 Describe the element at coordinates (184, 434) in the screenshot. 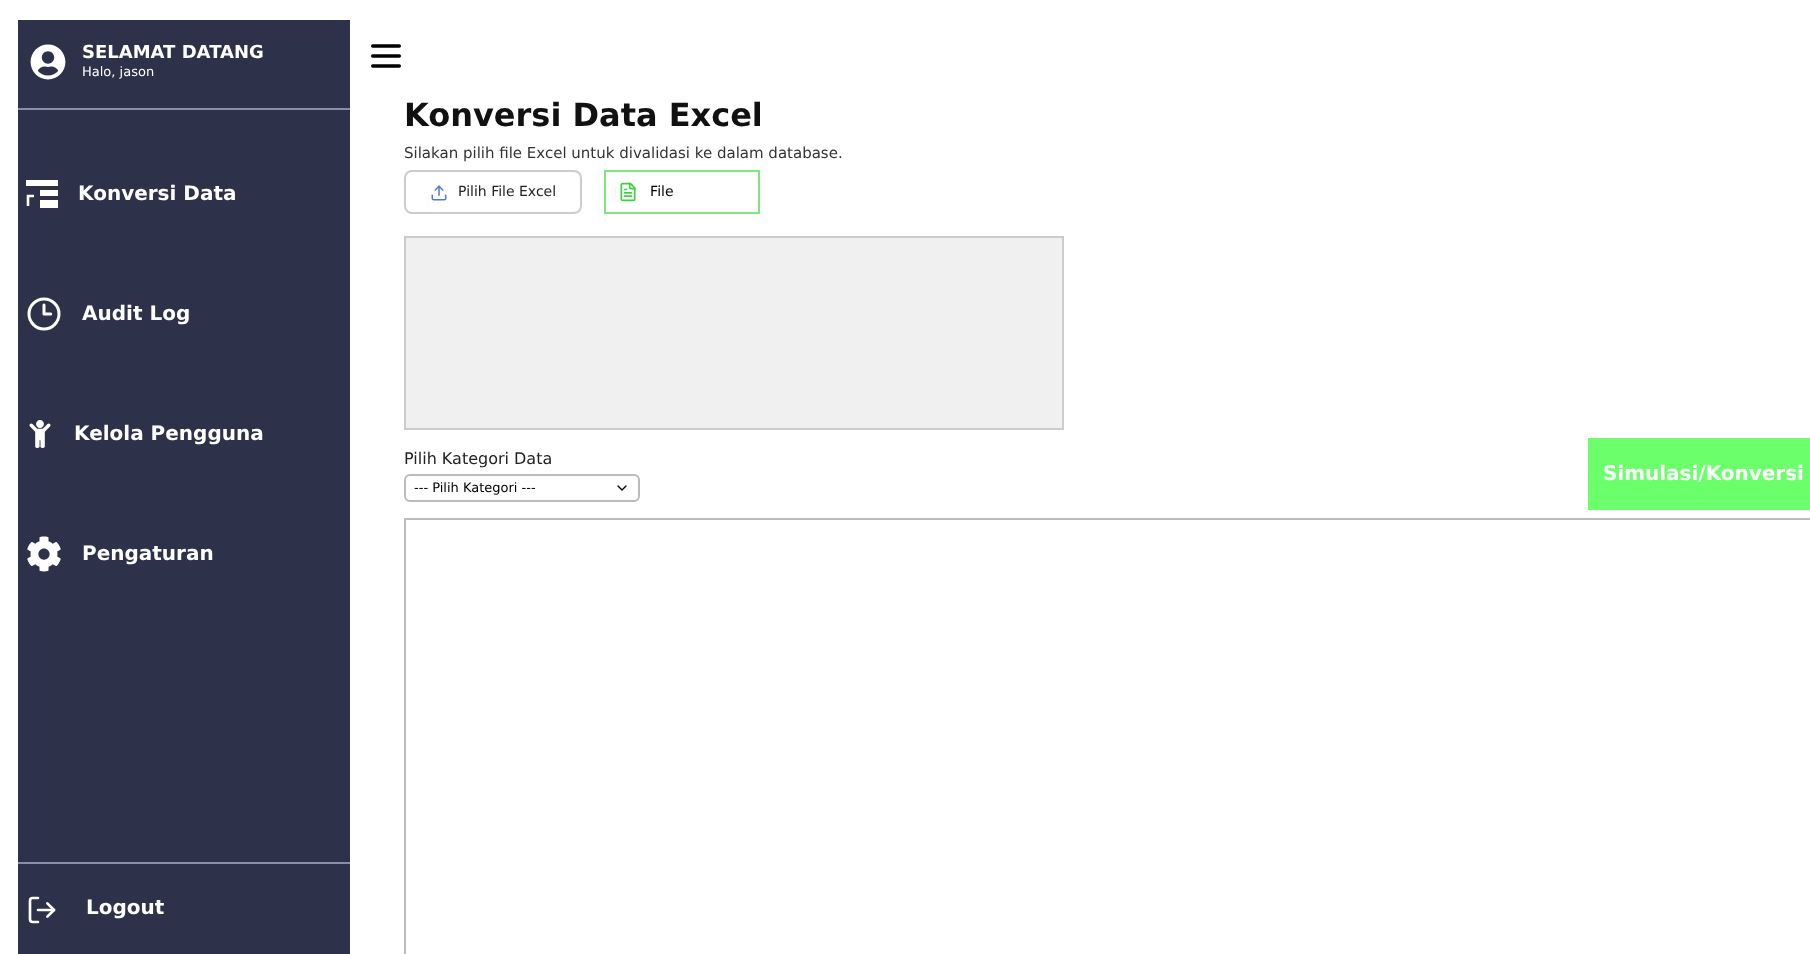

I see `nav-item: Kelola Pengguna` at that location.